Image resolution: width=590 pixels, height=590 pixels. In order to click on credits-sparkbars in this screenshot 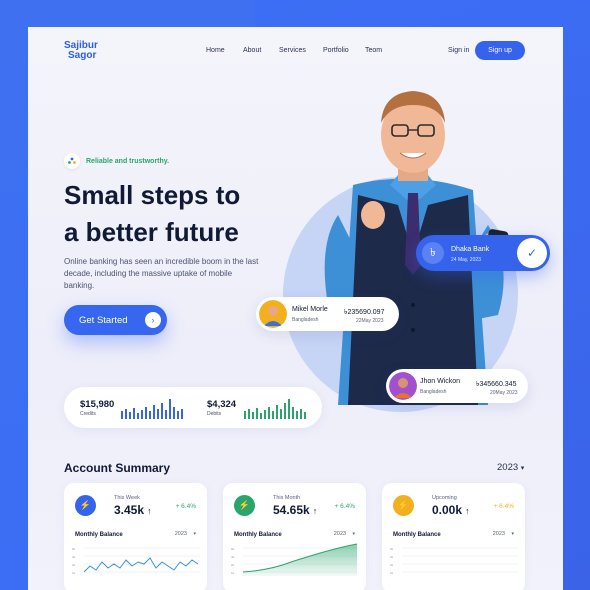, I will do `click(152, 409)`.